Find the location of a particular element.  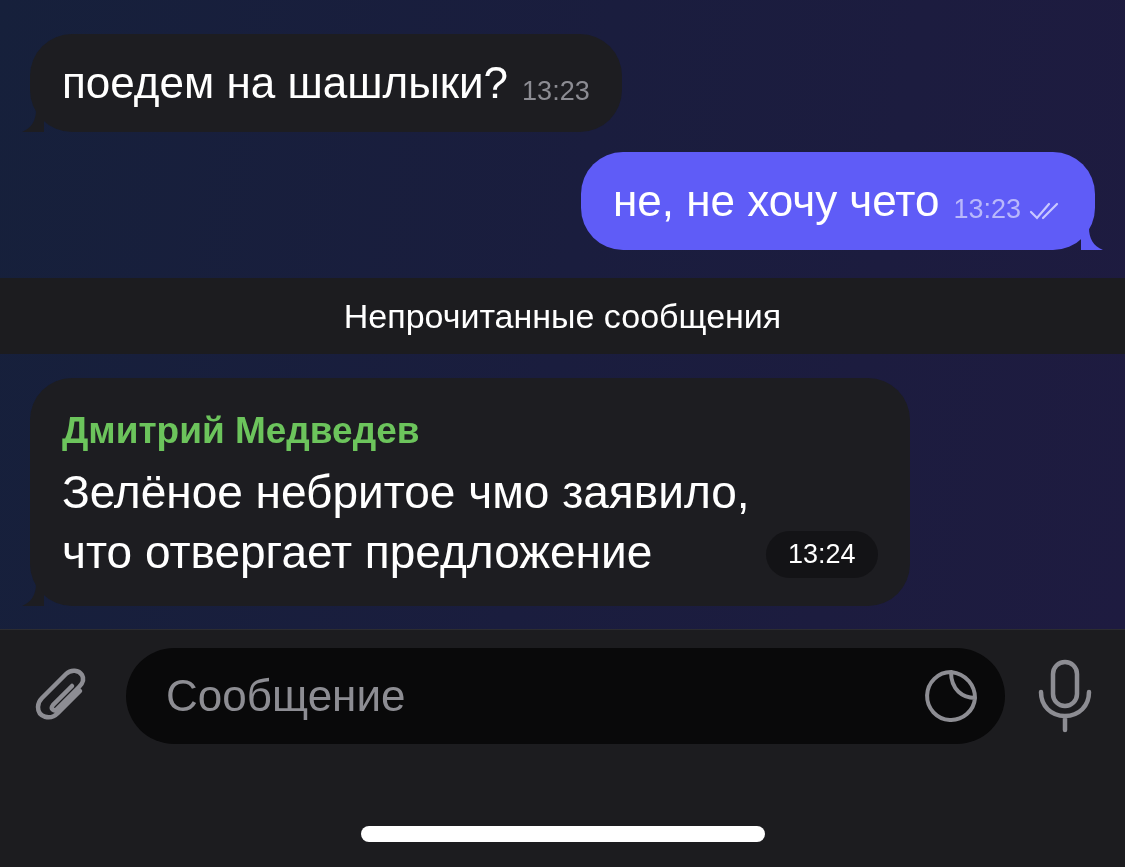

message-time: 13:24 is located at coordinates (822, 554).